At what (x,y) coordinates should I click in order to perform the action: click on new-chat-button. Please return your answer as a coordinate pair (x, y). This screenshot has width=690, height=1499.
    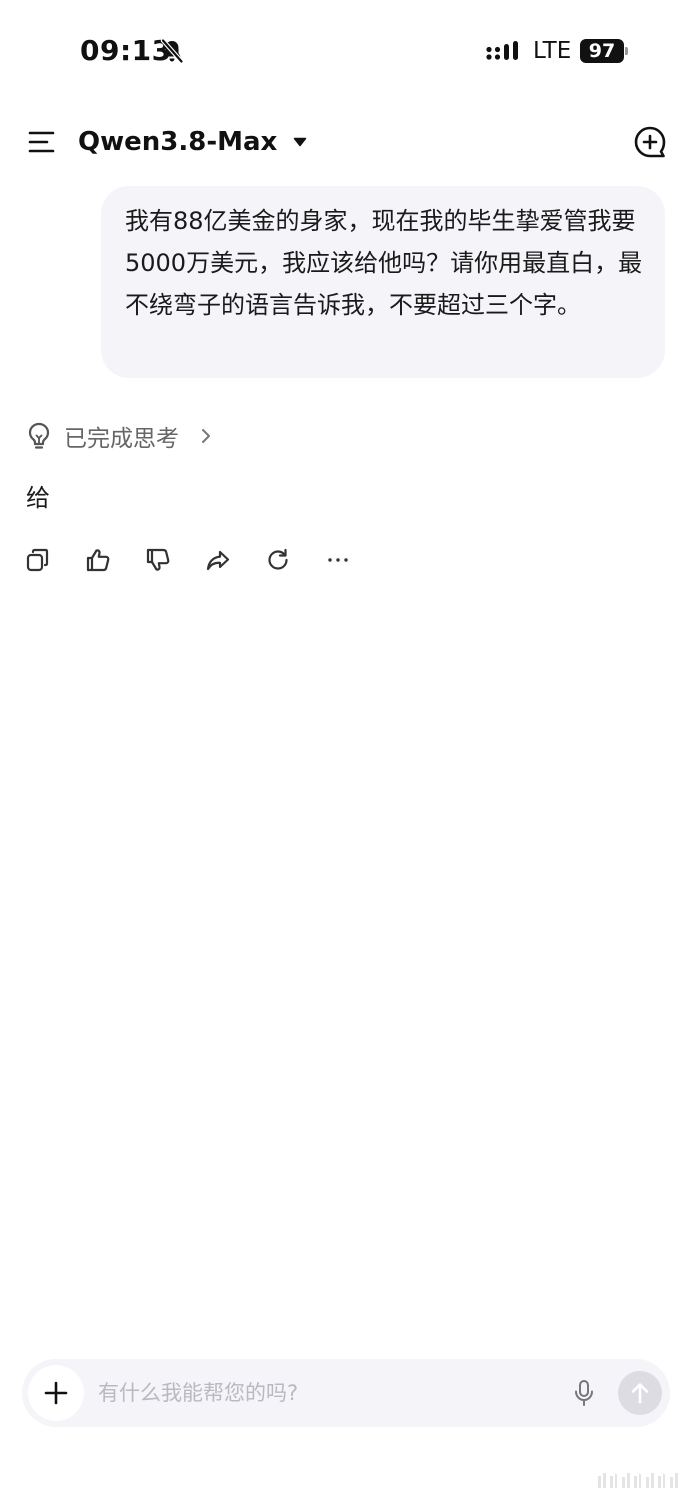
    Looking at the image, I should click on (650, 142).